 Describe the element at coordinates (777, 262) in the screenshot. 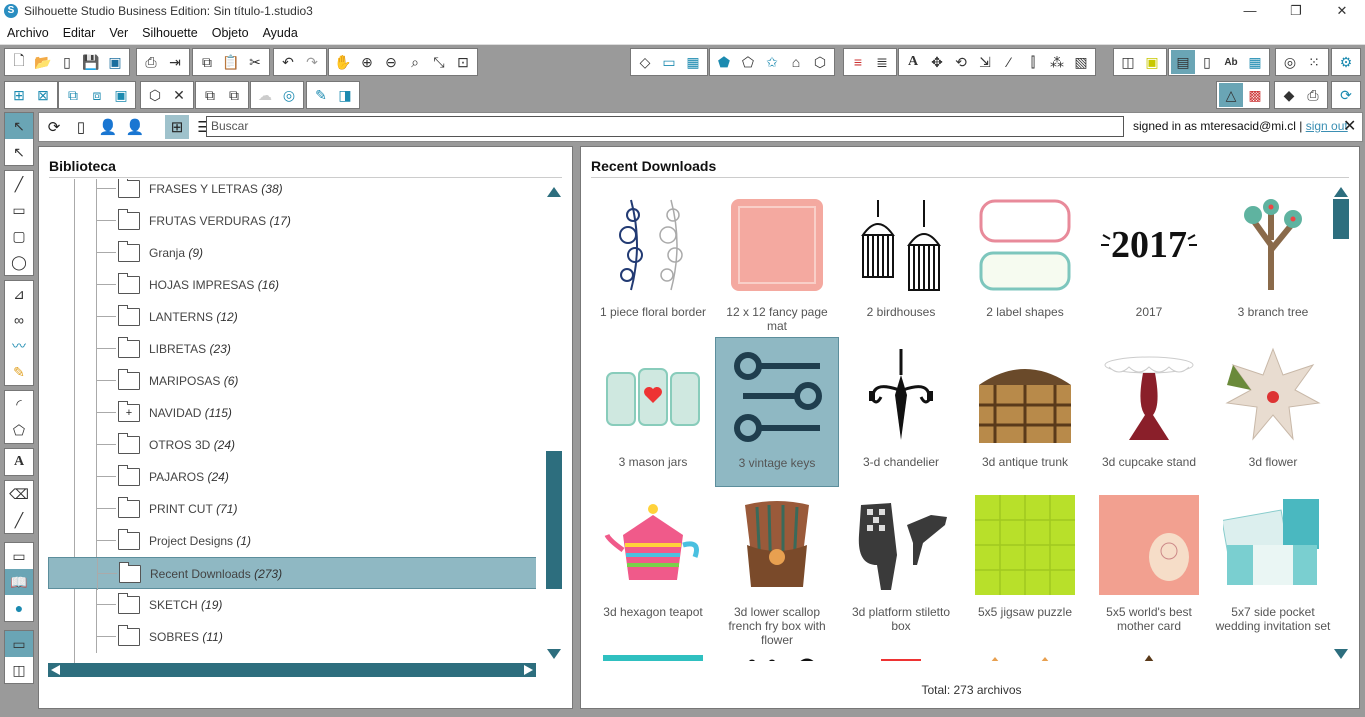

I see `download-item: 12 x 12 fancy page mat` at that location.